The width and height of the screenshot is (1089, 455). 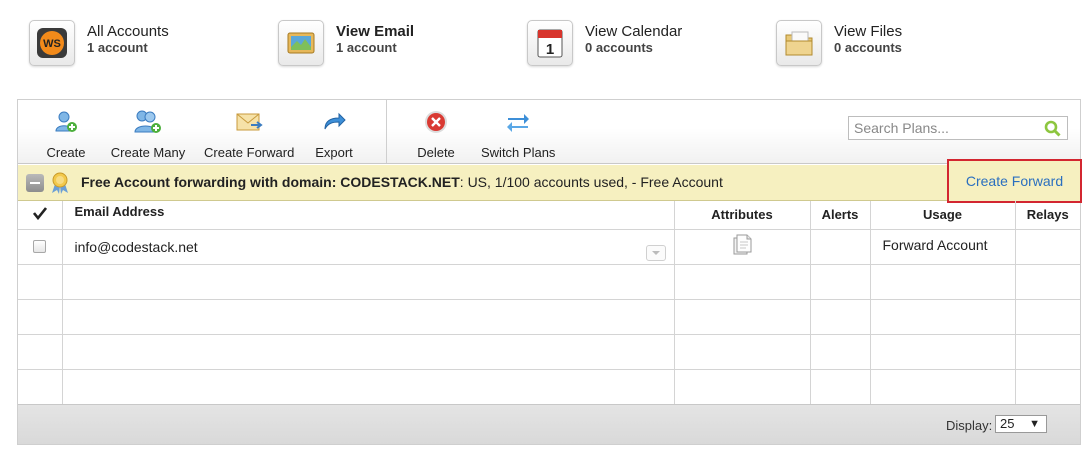 What do you see at coordinates (1047, 215) in the screenshot?
I see `col-relays: Relays` at bounding box center [1047, 215].